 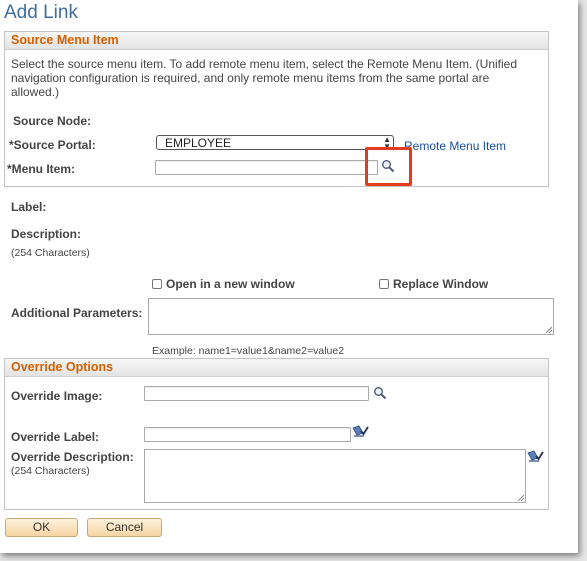 What do you see at coordinates (72, 457) in the screenshot?
I see `override-description-label: Override Description:` at bounding box center [72, 457].